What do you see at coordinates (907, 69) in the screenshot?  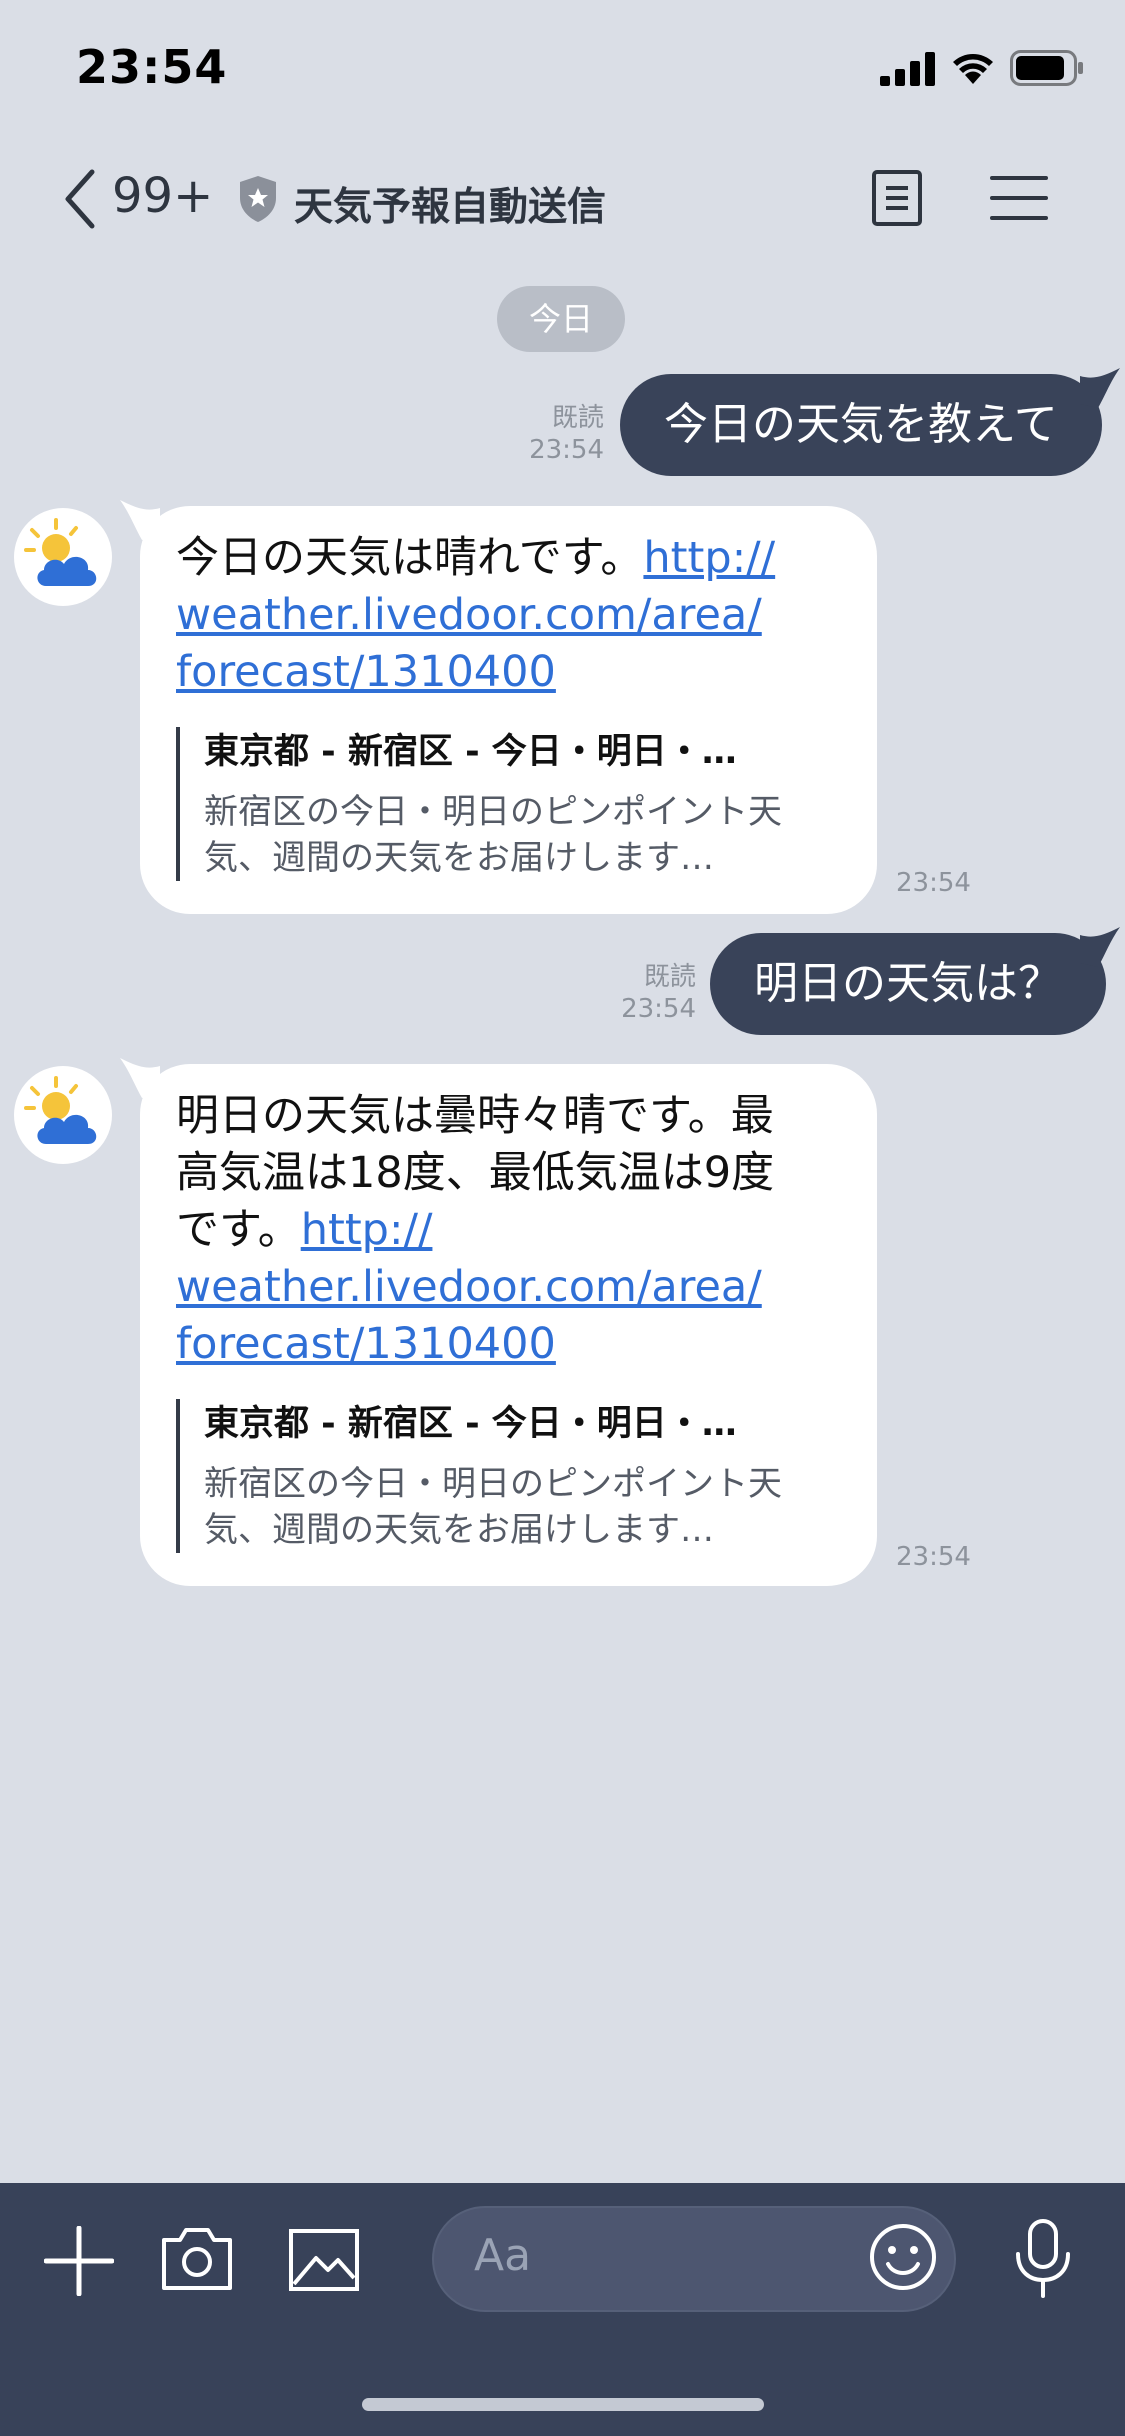 I see `cellular-signal-icon` at bounding box center [907, 69].